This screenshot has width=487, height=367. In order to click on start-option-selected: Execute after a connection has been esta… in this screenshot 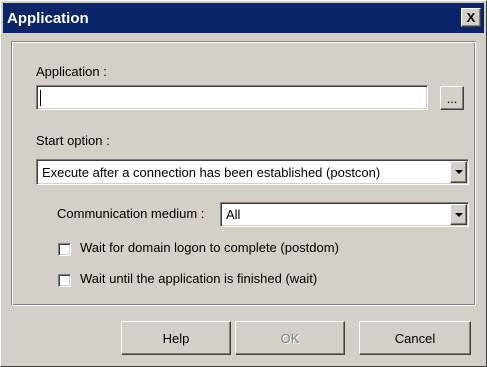, I will do `click(211, 172)`.